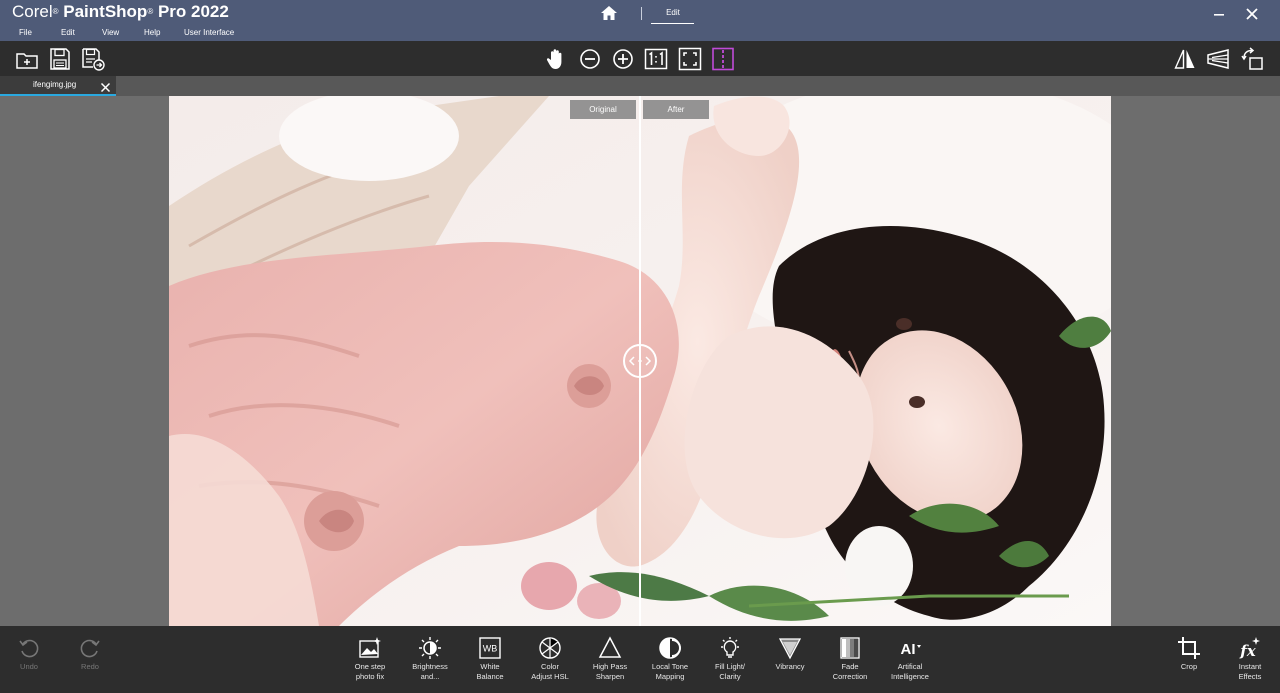 The width and height of the screenshot is (1280, 693). I want to click on document-tab-strip: ifengimg.jpg, so click(640, 86).